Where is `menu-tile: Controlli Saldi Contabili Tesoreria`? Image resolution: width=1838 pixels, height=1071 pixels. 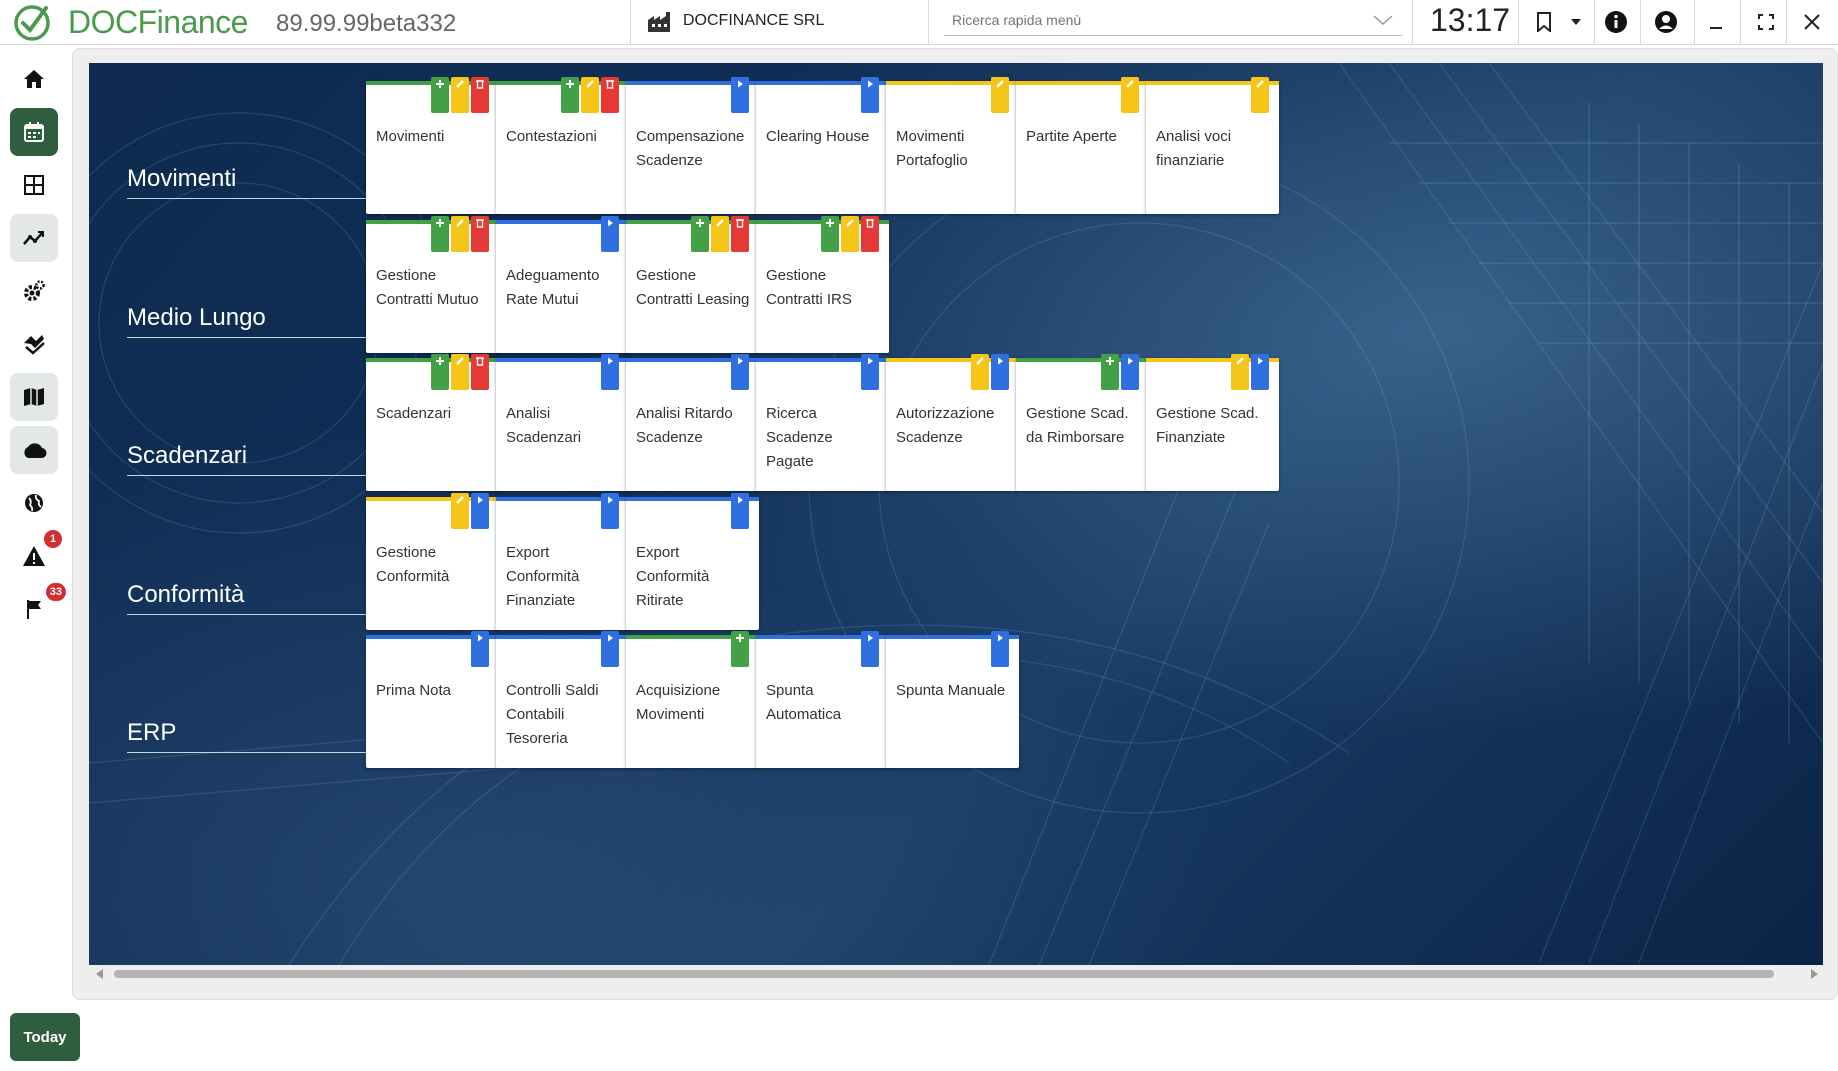
menu-tile: Controlli Saldi Contabili Tesoreria is located at coordinates (562, 699).